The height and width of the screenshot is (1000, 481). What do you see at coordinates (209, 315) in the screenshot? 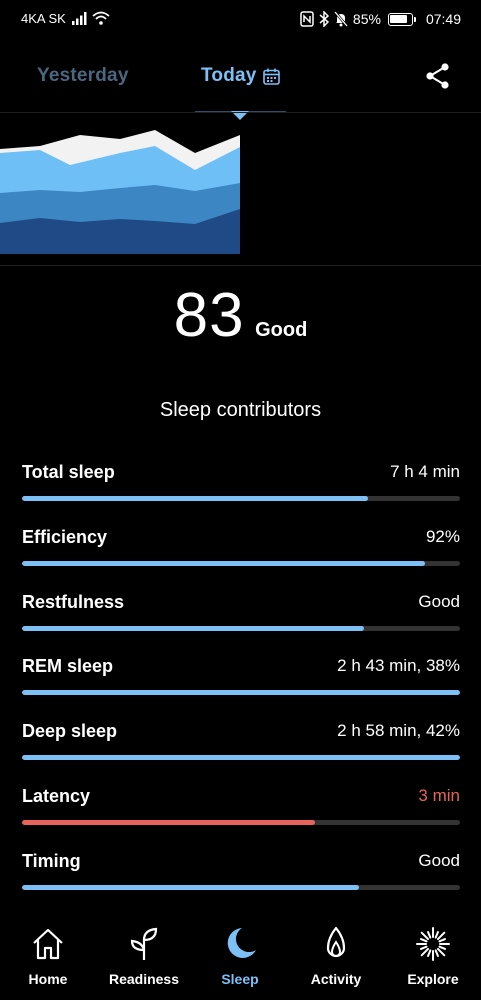
I see `score-value: 83` at bounding box center [209, 315].